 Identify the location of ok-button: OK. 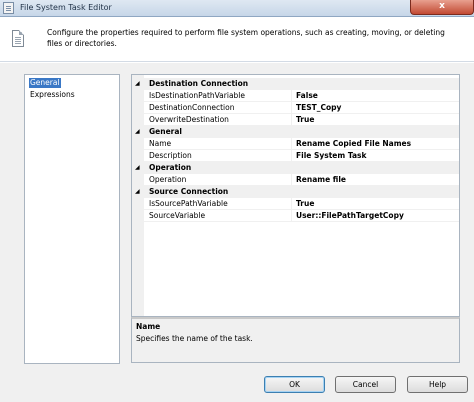
(294, 384).